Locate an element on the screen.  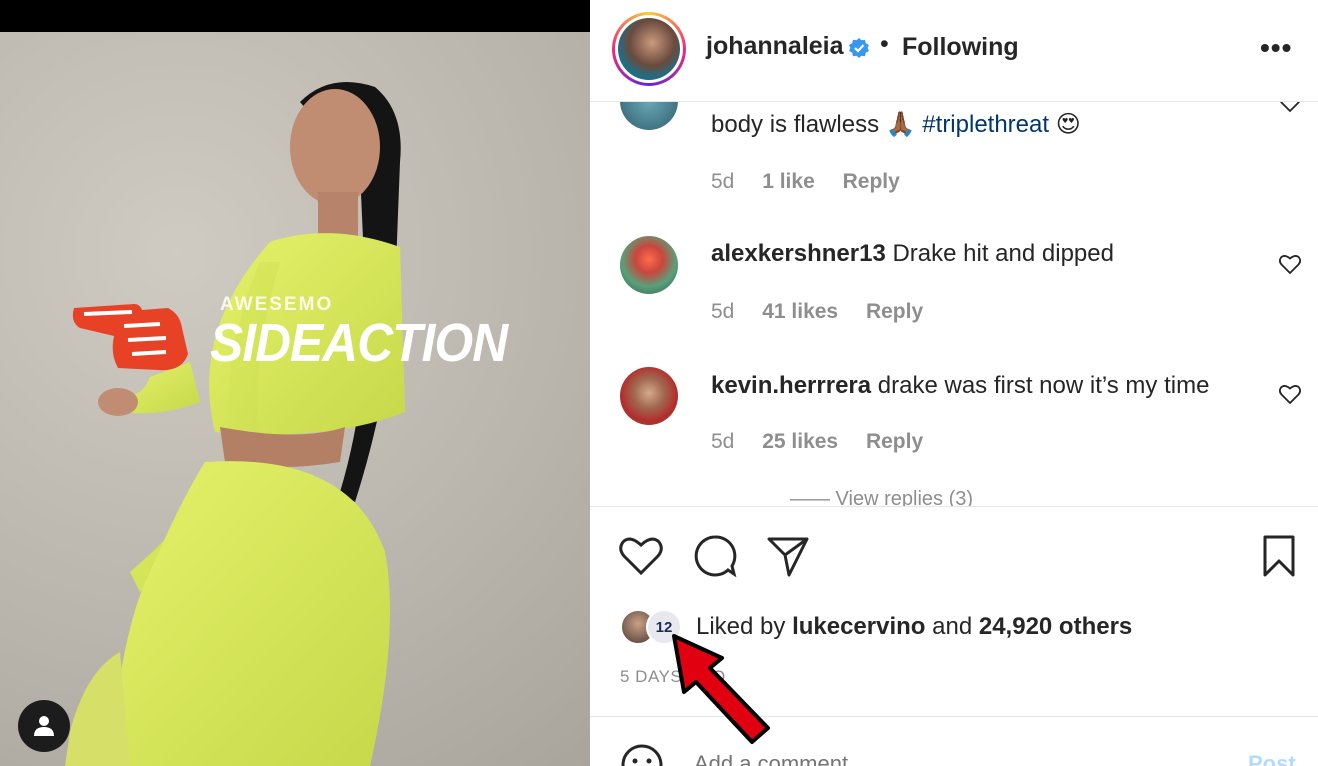
hashtag-link: #triplethreat is located at coordinates (985, 124).